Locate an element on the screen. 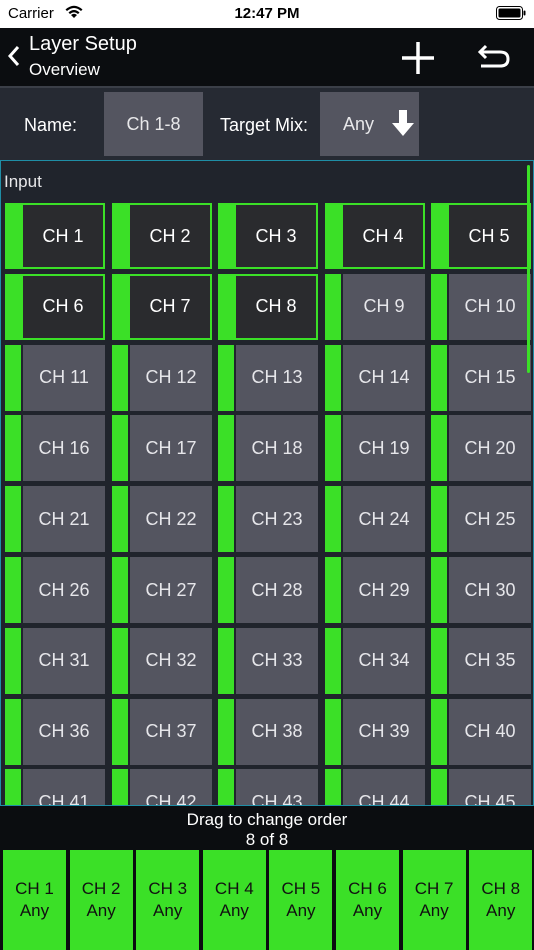  undo-icon is located at coordinates (494, 57).